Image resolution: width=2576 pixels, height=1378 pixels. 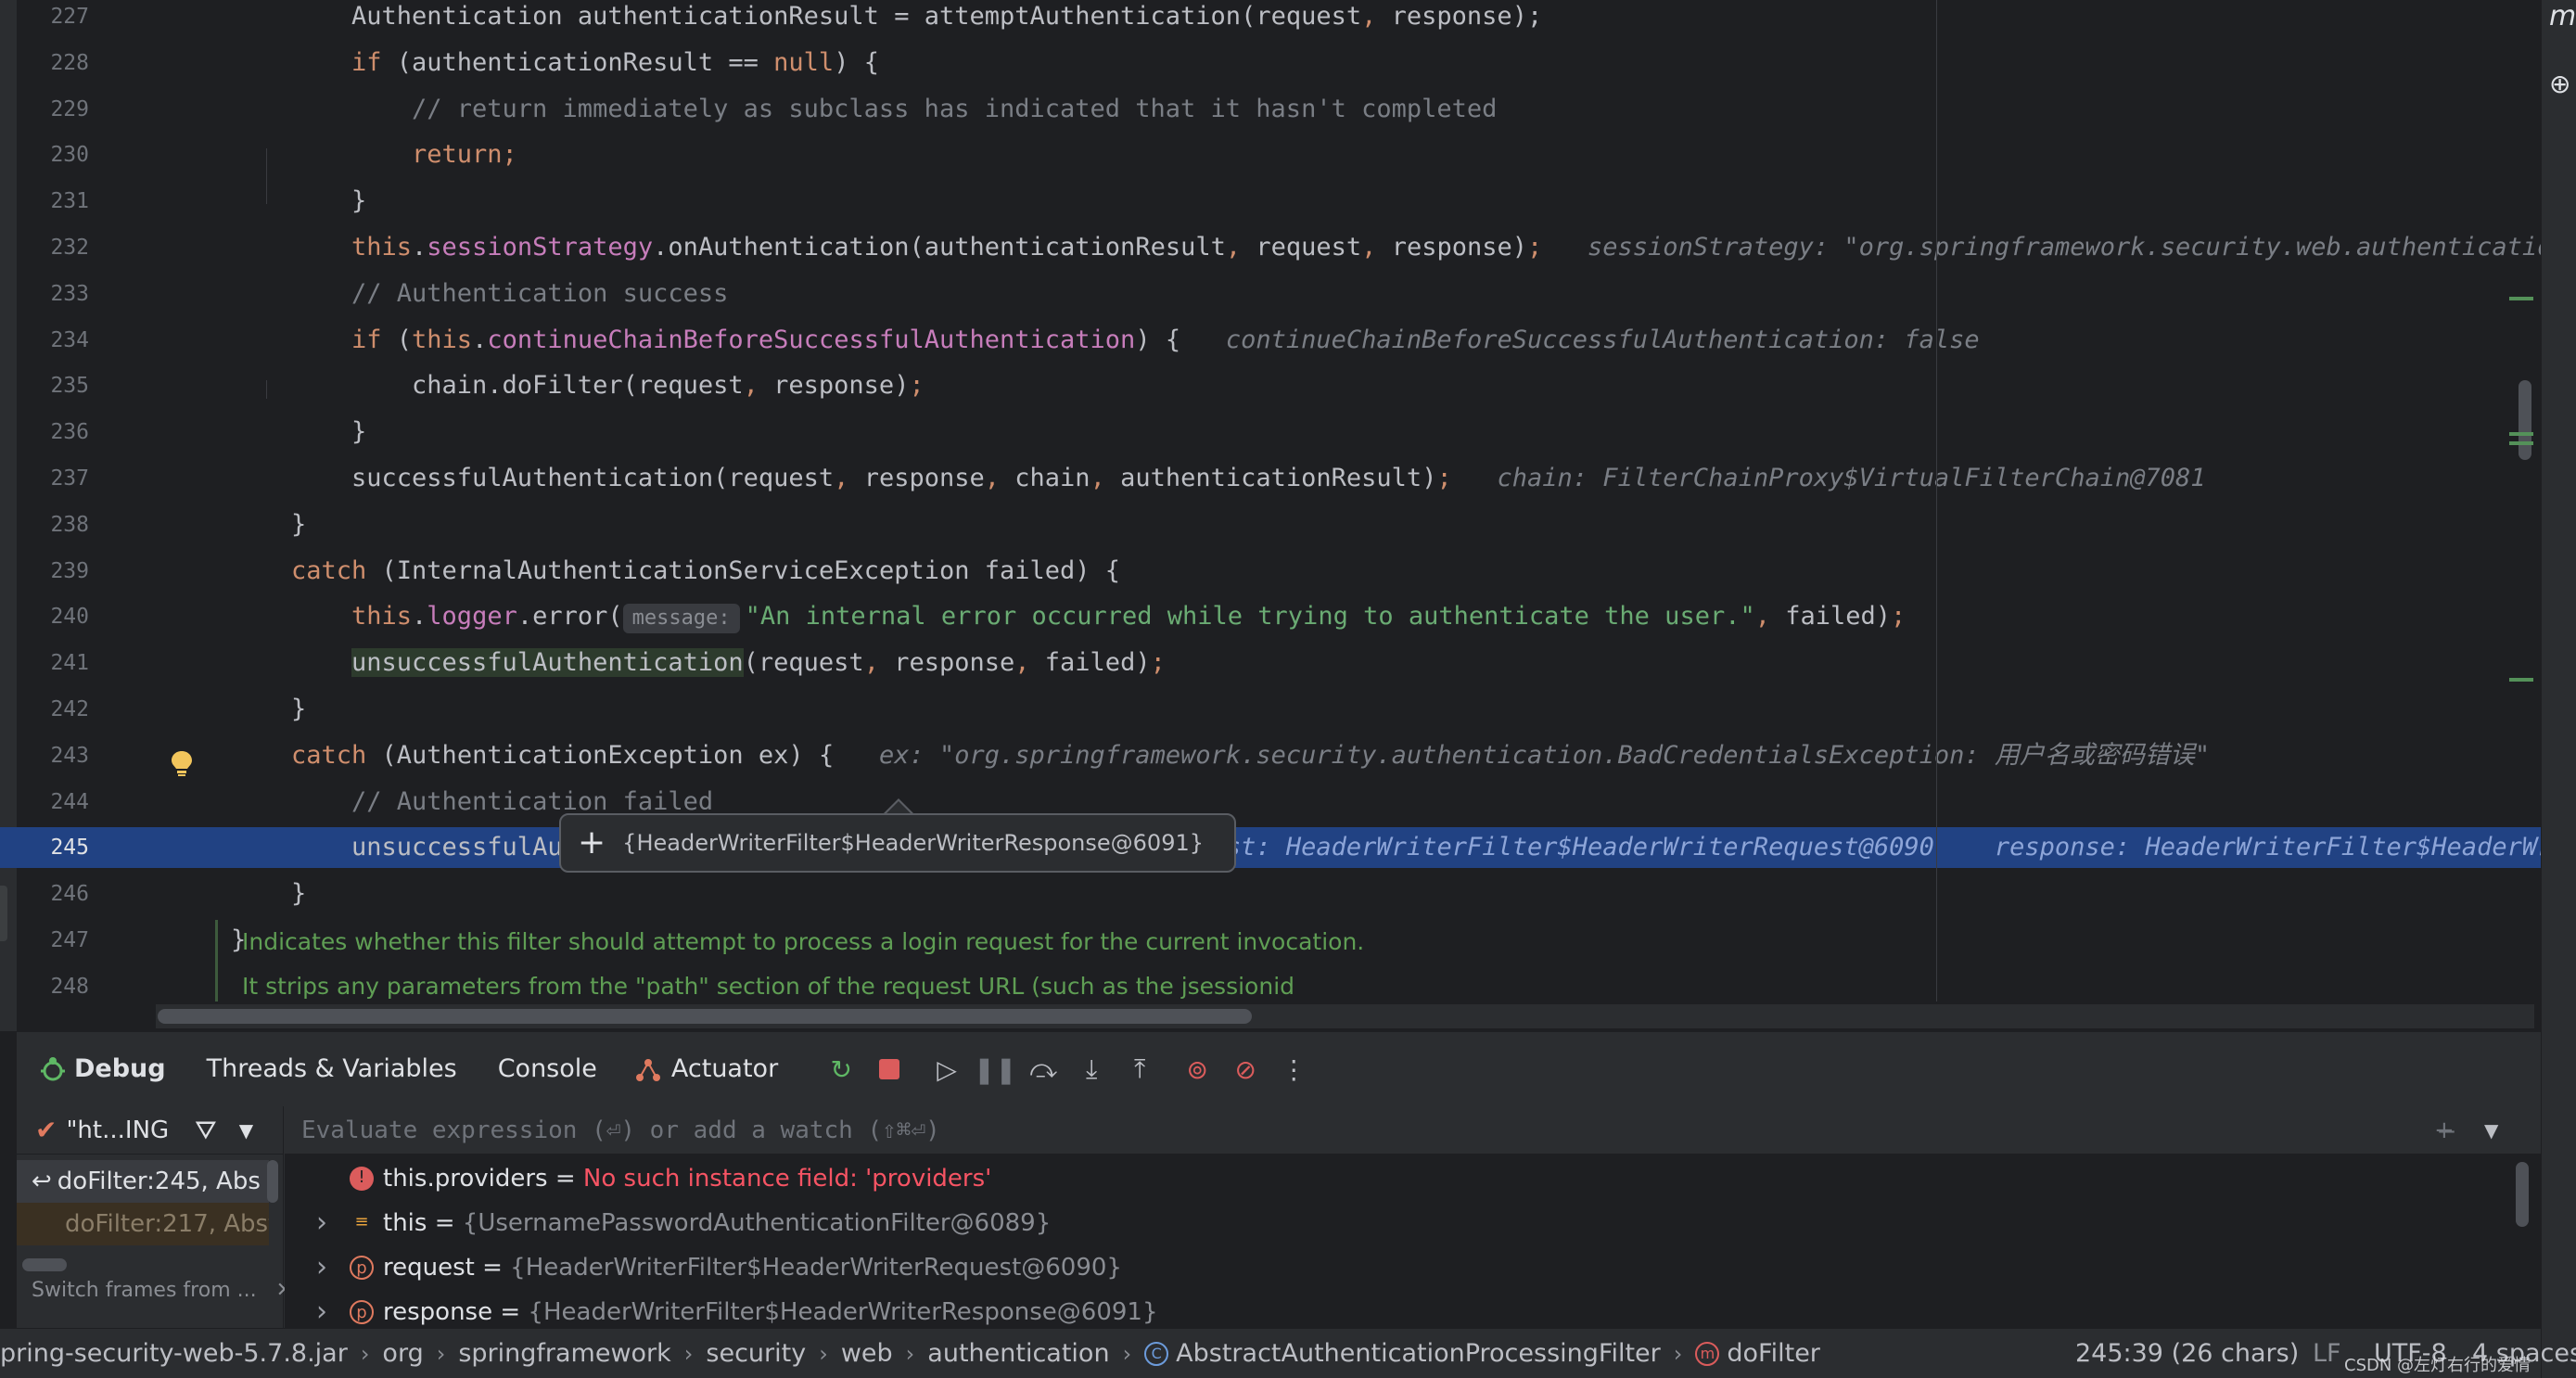 I want to click on tab-console: Console, so click(x=548, y=1069).